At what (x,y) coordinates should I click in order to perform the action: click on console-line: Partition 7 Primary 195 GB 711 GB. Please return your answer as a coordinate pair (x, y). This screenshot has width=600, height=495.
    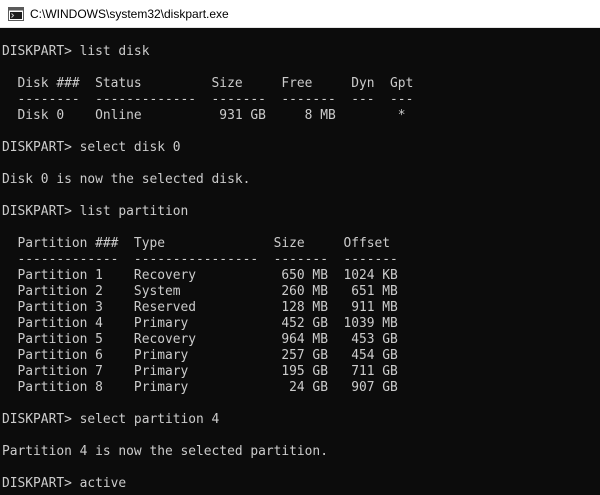
    Looking at the image, I should click on (200, 371).